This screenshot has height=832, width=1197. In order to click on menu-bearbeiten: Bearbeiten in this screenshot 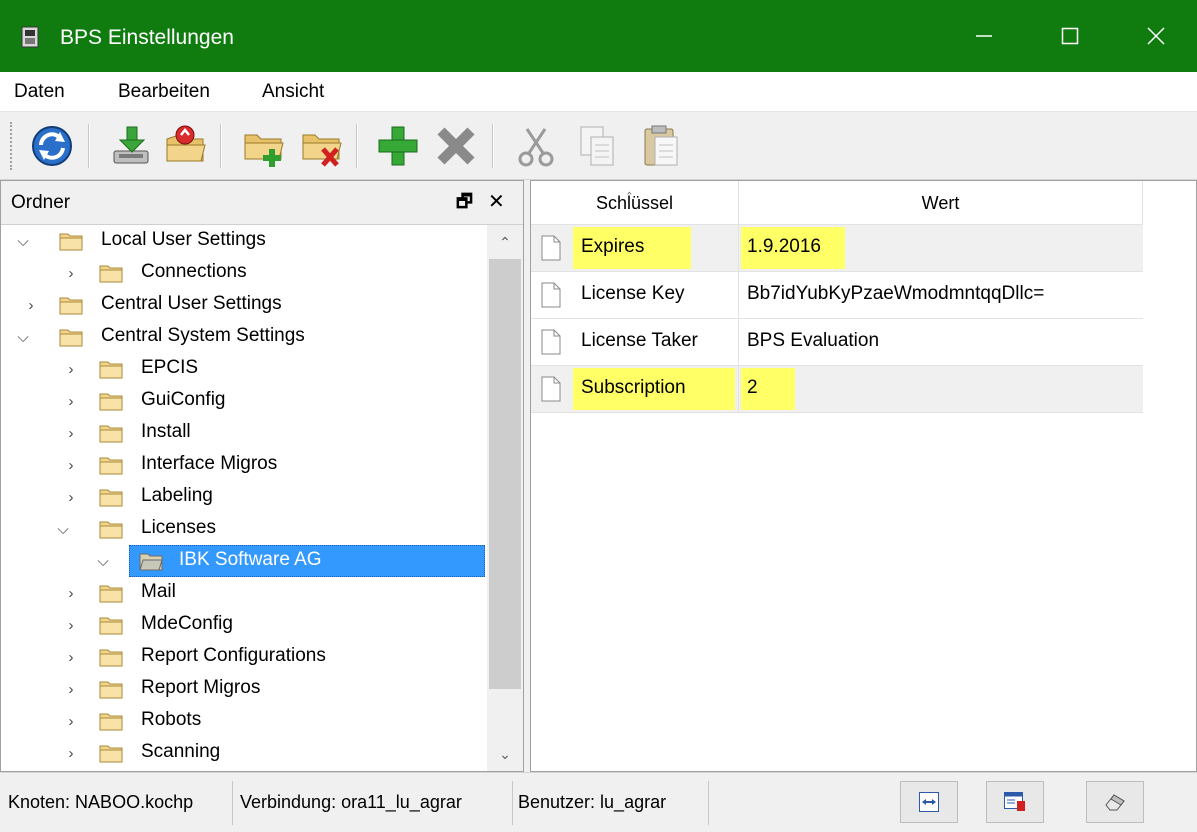, I will do `click(164, 92)`.